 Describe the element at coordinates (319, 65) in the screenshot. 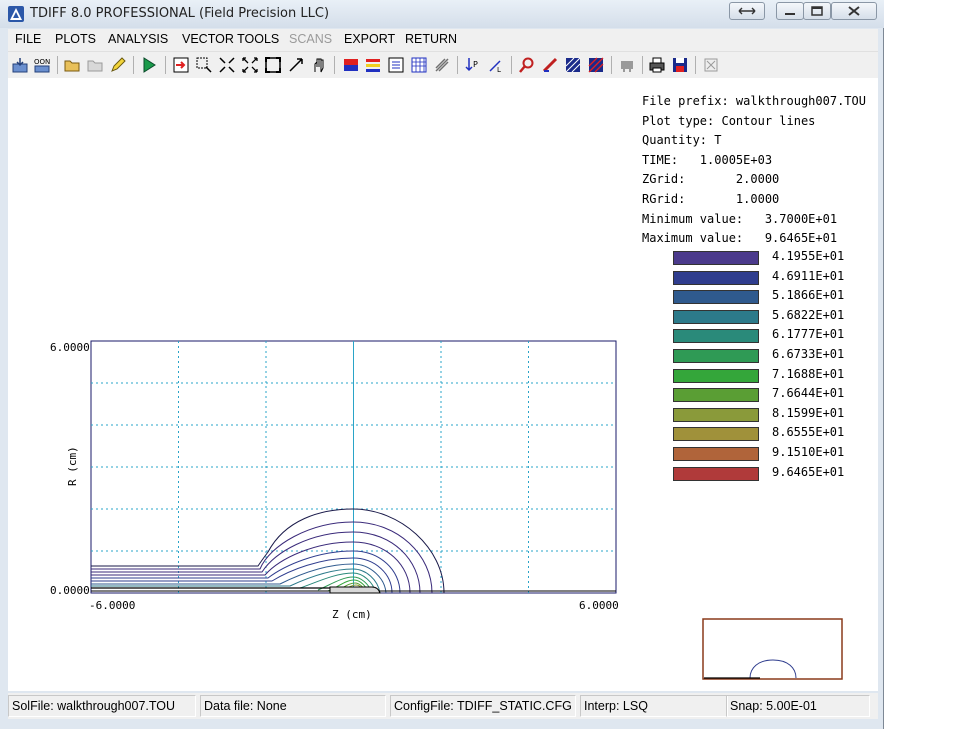

I see `hand-icon` at that location.